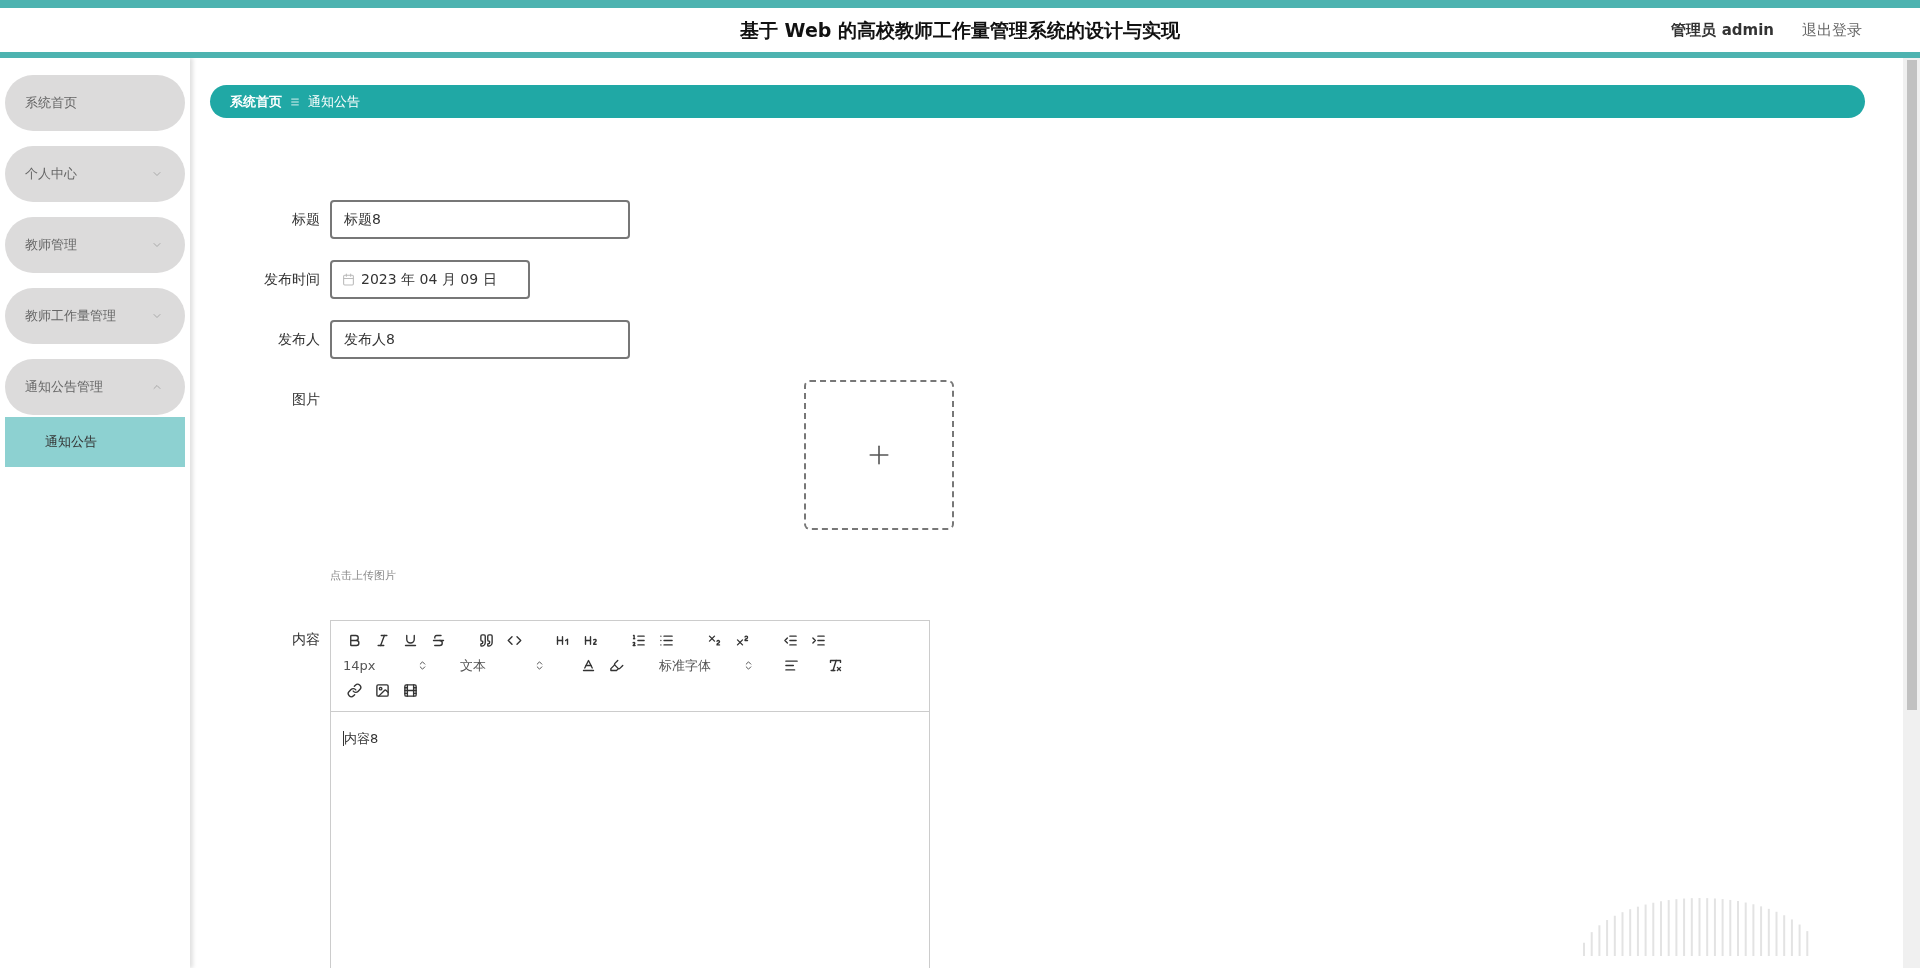  I want to click on logout-link: 退出登录, so click(1832, 30).